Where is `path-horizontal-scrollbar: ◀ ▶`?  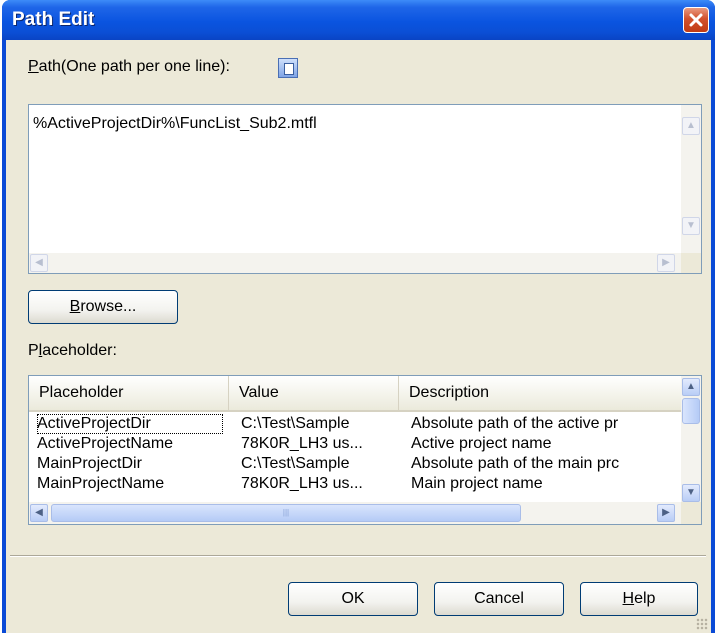 path-horizontal-scrollbar: ◀ ▶ is located at coordinates (355, 263).